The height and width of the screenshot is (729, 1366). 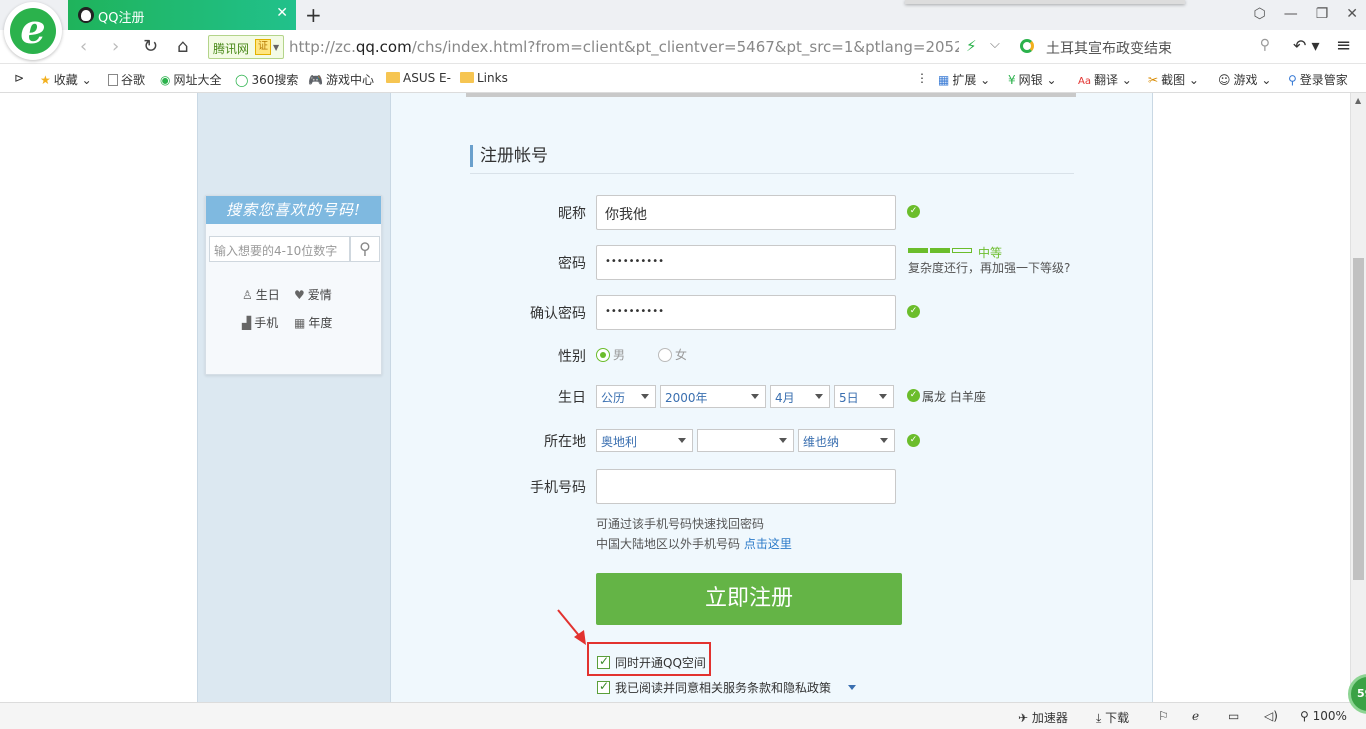 I want to click on scrollbar-thumb, so click(x=1358, y=419).